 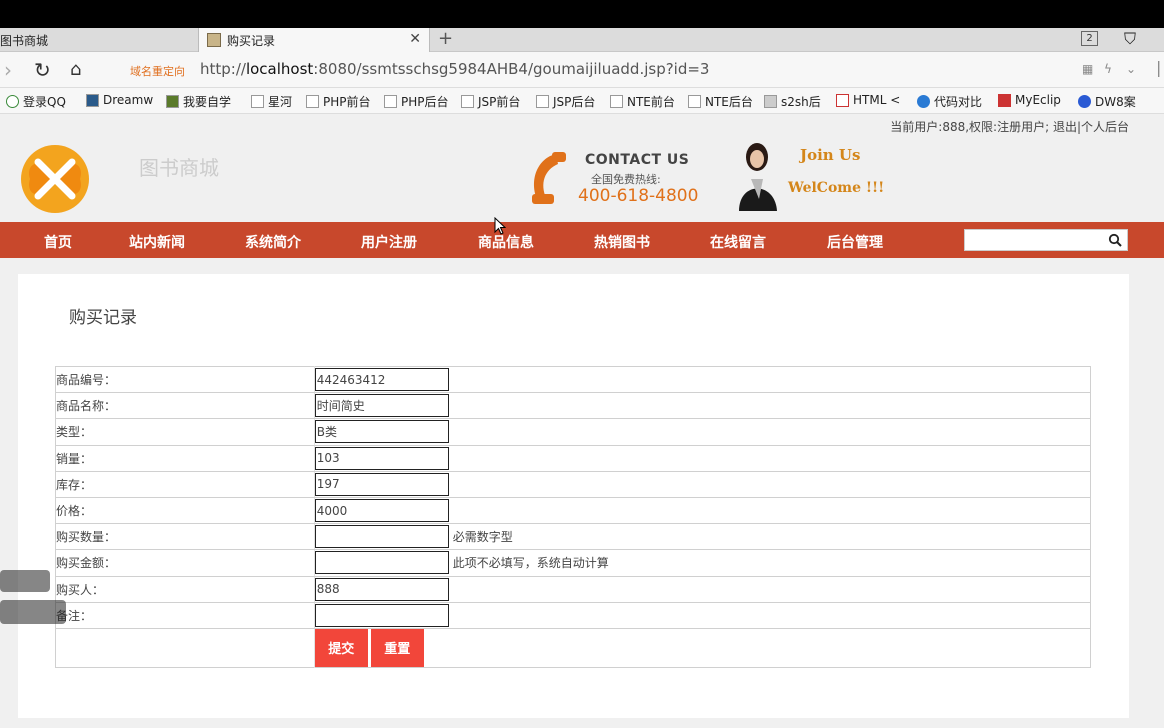 I want to click on field-cell: 此项不必填写，系统自动计算, so click(x=702, y=563).